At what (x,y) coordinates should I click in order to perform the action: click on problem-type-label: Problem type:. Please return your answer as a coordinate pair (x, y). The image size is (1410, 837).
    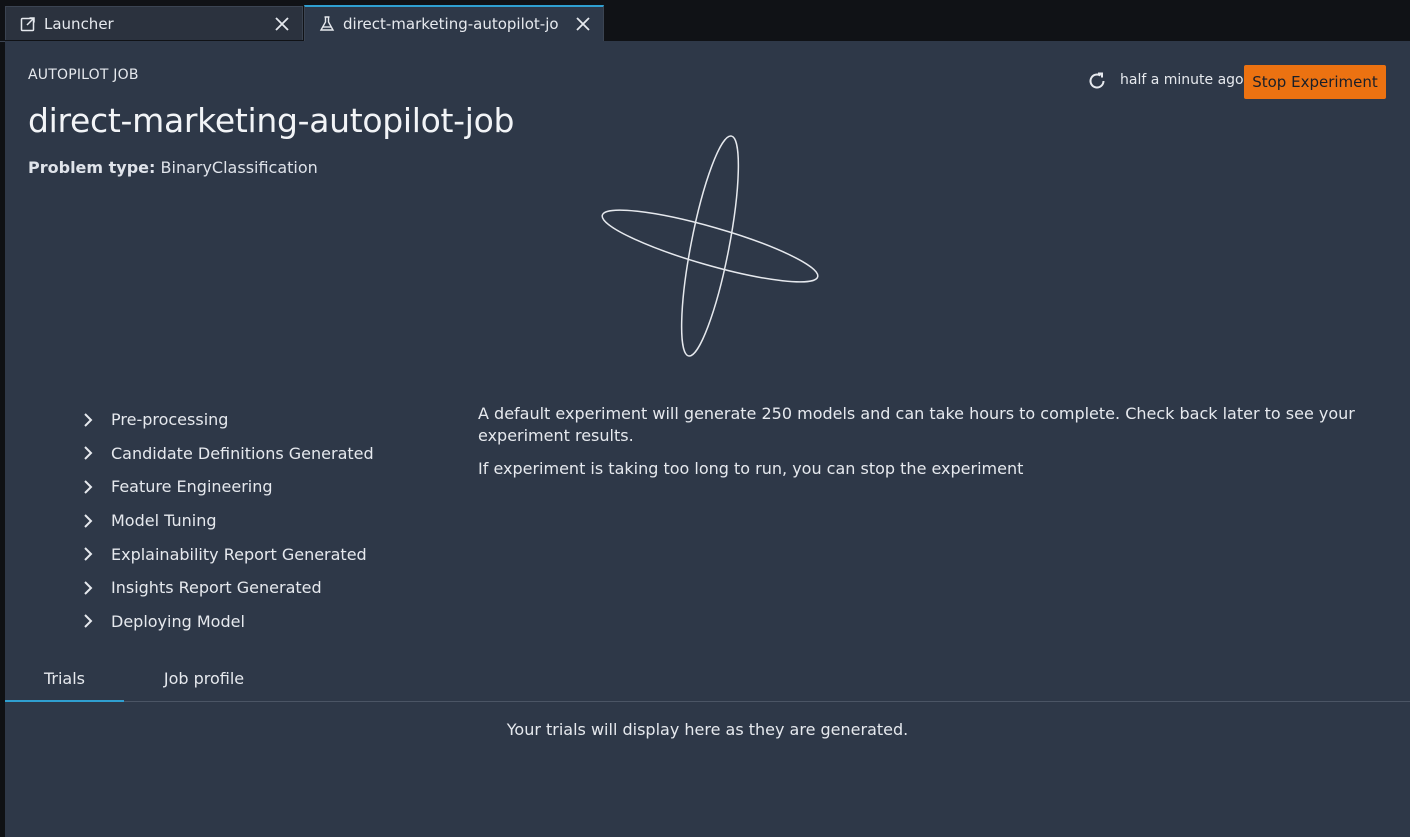
    Looking at the image, I should click on (92, 167).